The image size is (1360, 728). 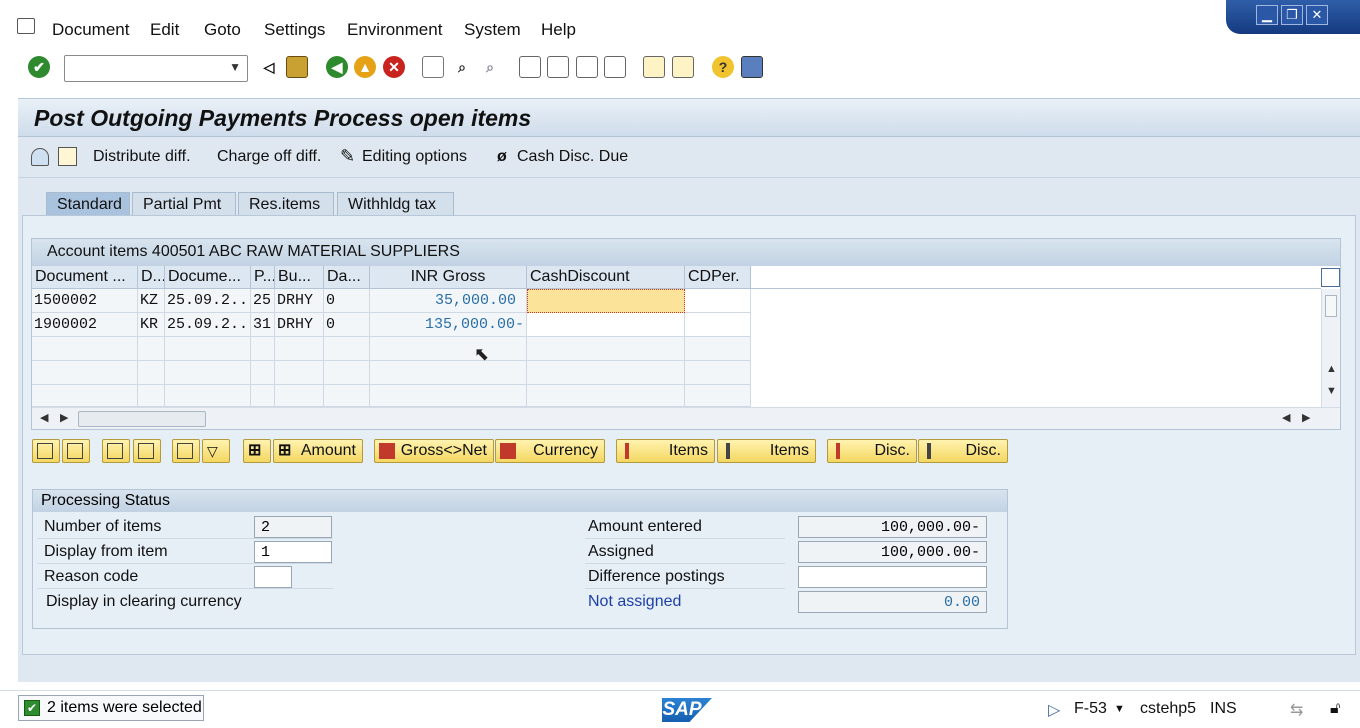 What do you see at coordinates (263, 325) in the screenshot?
I see `table-cell: 31` at bounding box center [263, 325].